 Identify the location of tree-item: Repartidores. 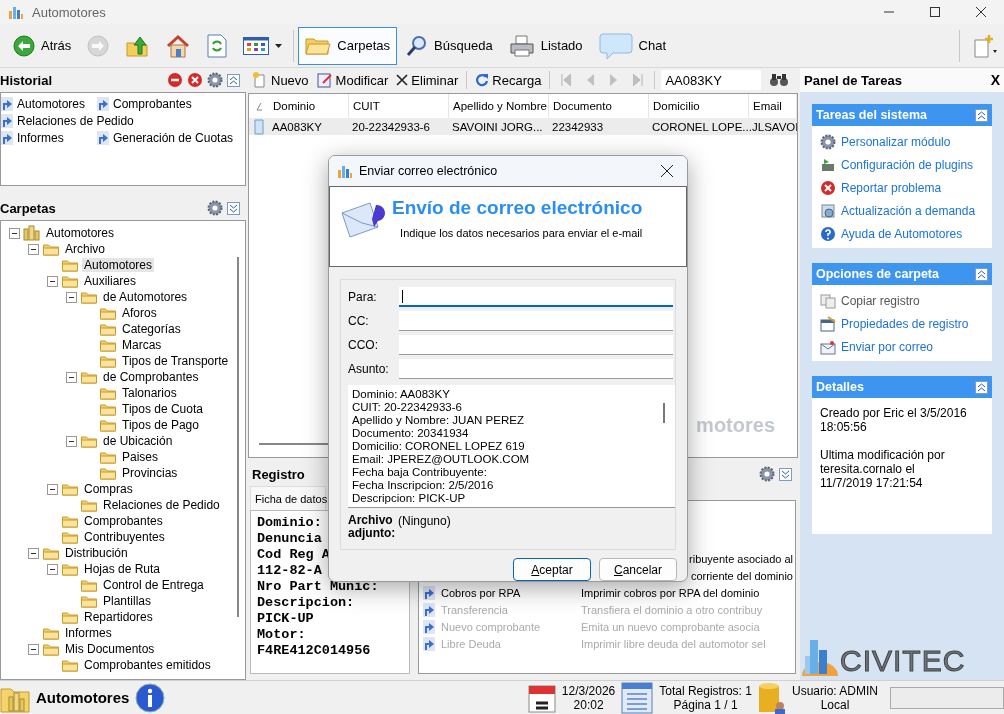
(118, 617).